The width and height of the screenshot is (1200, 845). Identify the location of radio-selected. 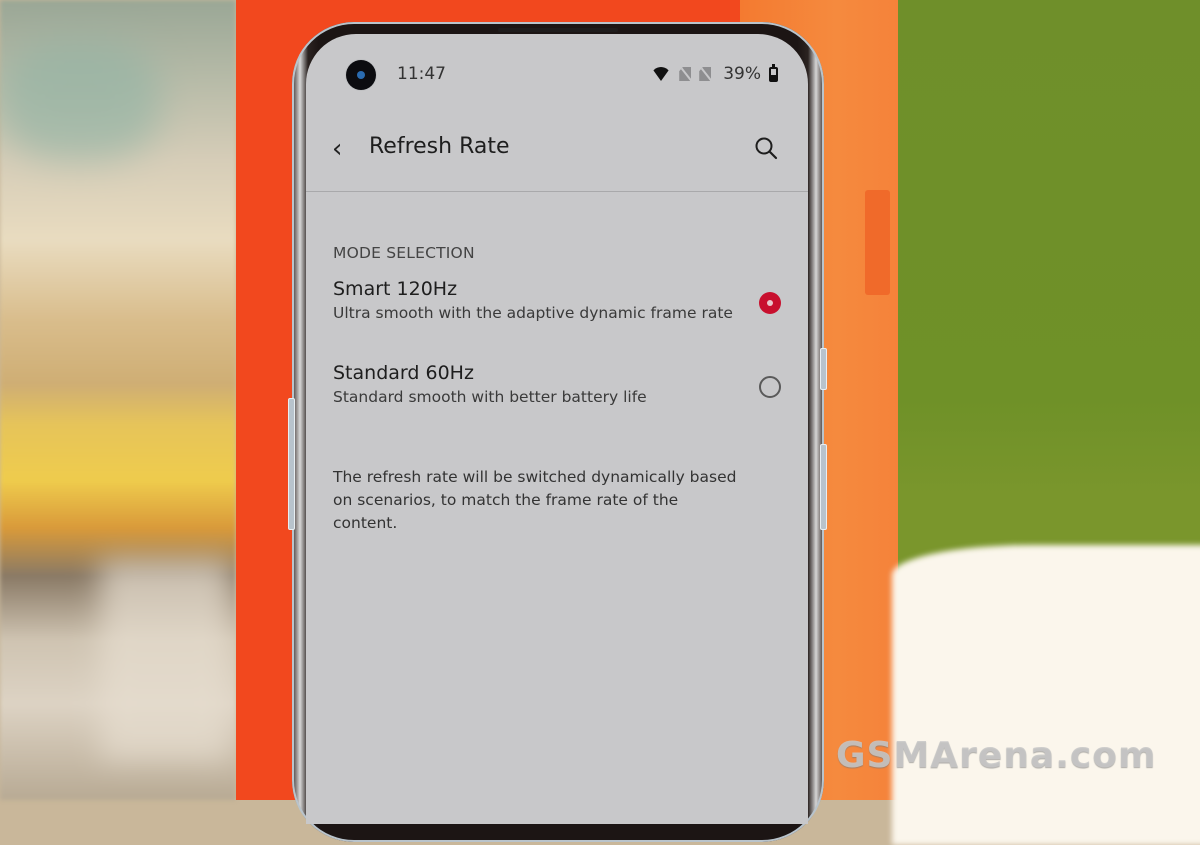
(770, 303).